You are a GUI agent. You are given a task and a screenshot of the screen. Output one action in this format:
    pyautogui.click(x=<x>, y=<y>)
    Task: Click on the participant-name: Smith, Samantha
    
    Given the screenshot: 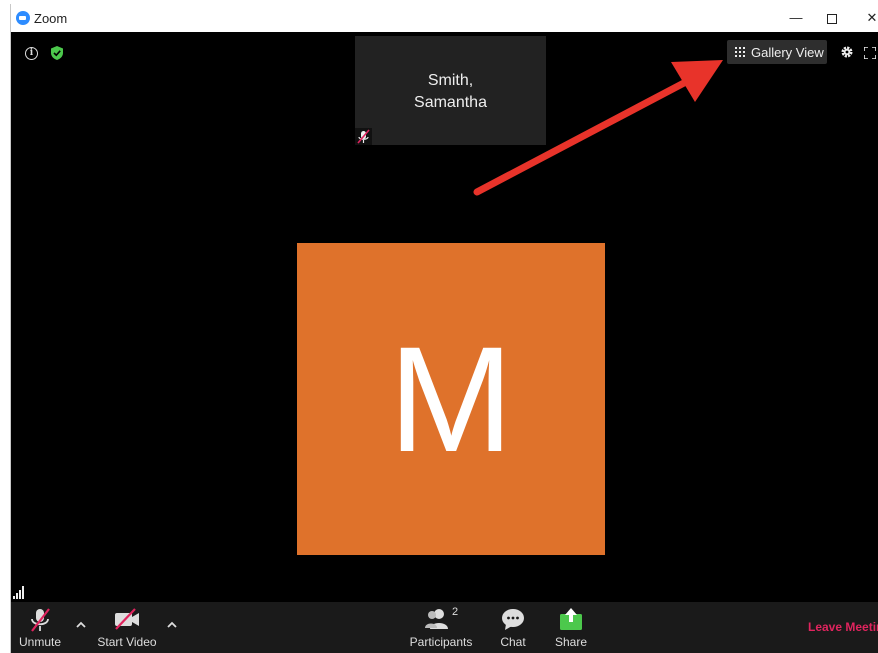 What is the action you would take?
    pyautogui.click(x=450, y=91)
    